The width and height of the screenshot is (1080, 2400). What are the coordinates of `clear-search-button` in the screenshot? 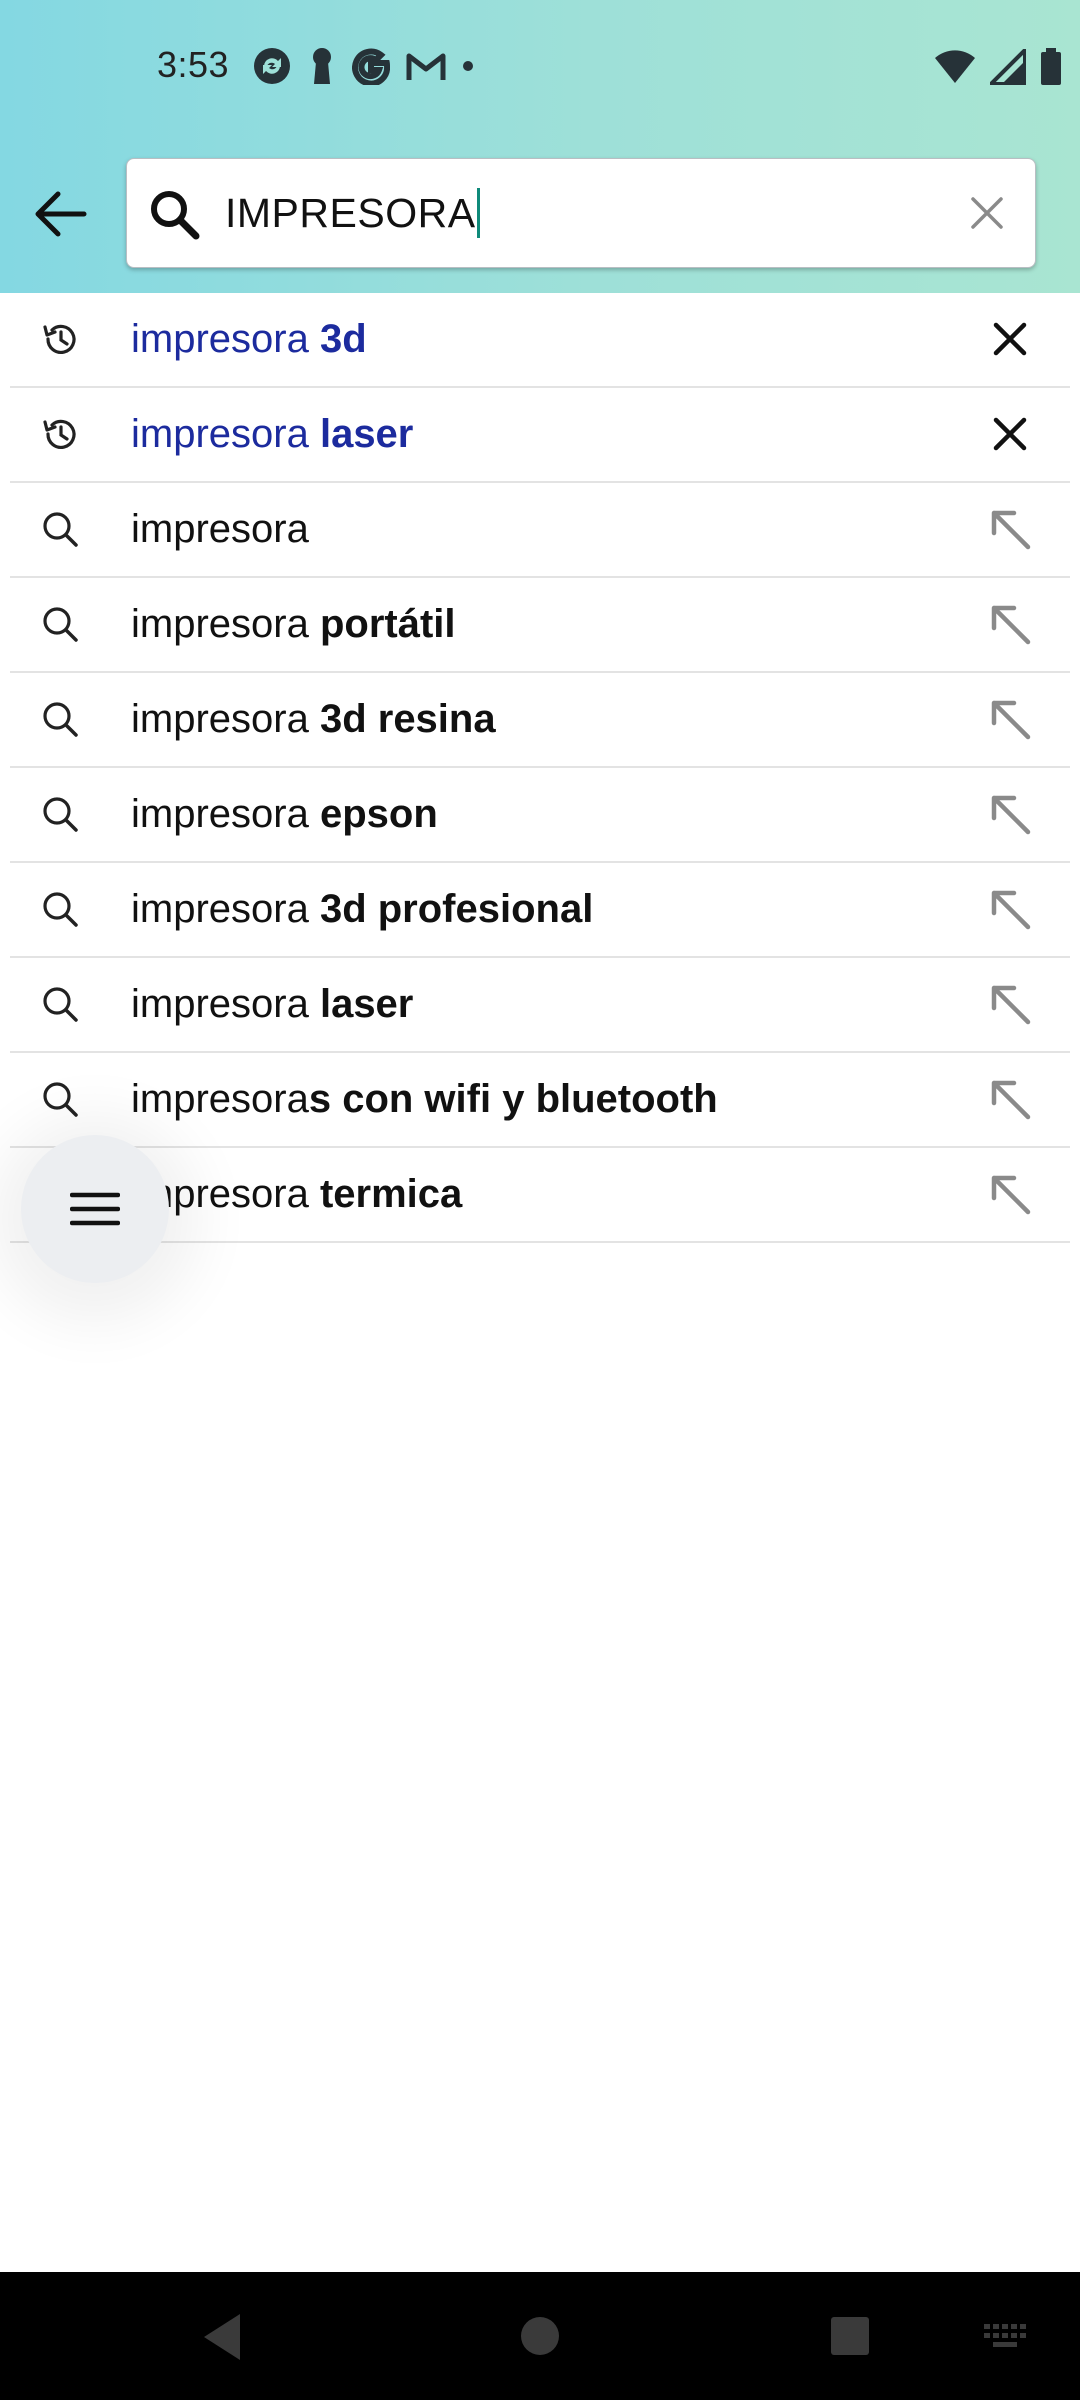 It's located at (987, 213).